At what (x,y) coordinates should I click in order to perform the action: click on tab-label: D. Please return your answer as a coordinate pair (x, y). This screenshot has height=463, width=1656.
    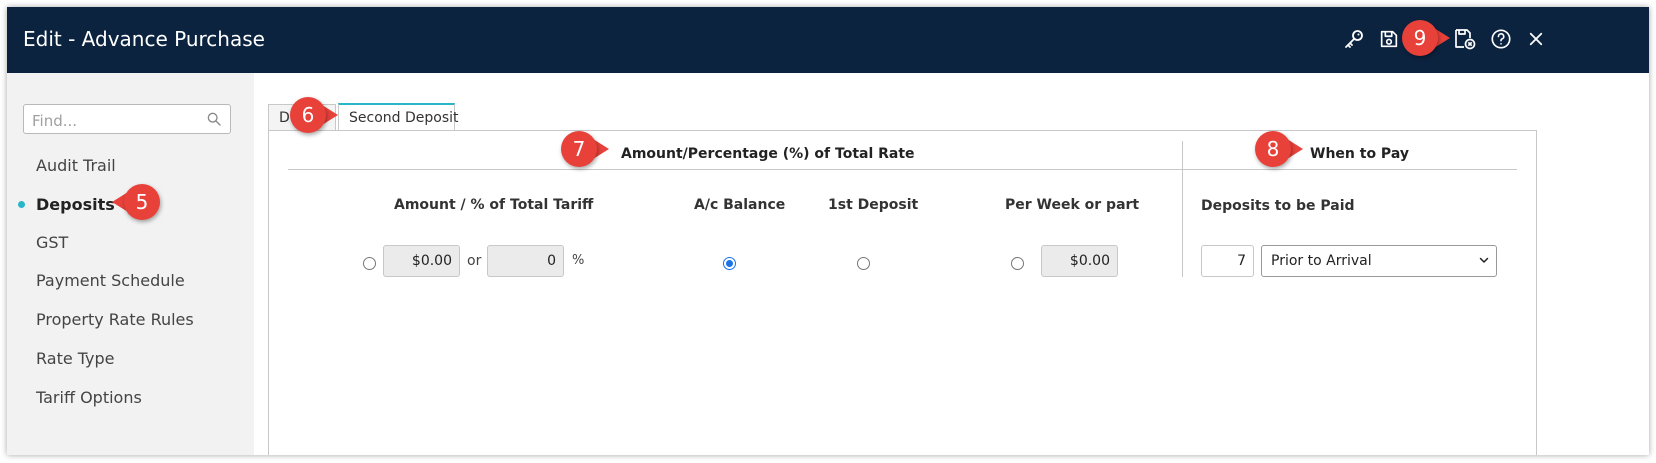
    Looking at the image, I should click on (284, 118).